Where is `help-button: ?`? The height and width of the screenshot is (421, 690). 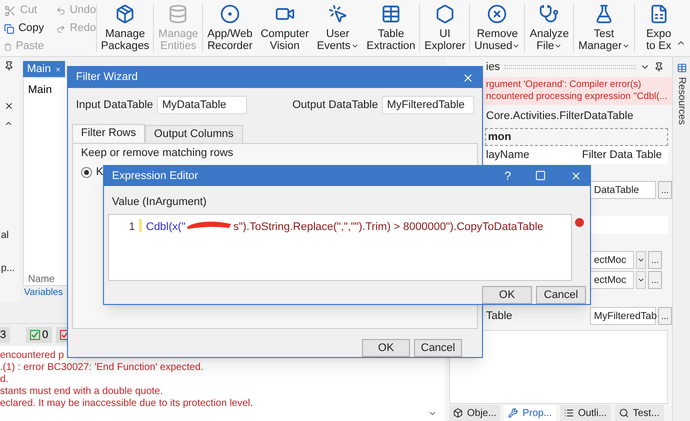
help-button: ? is located at coordinates (507, 175).